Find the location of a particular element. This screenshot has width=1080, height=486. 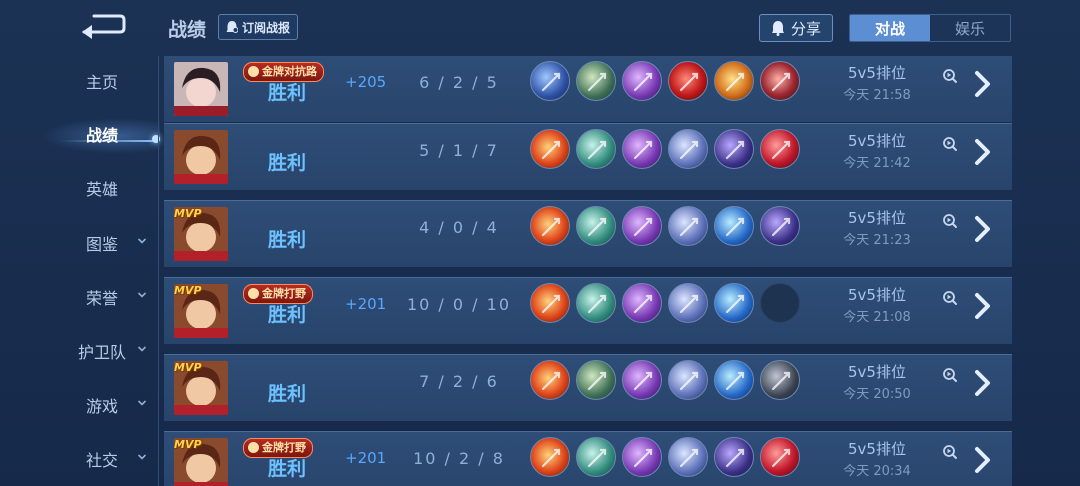

tab-entertainment: 娱乐 is located at coordinates (970, 28).